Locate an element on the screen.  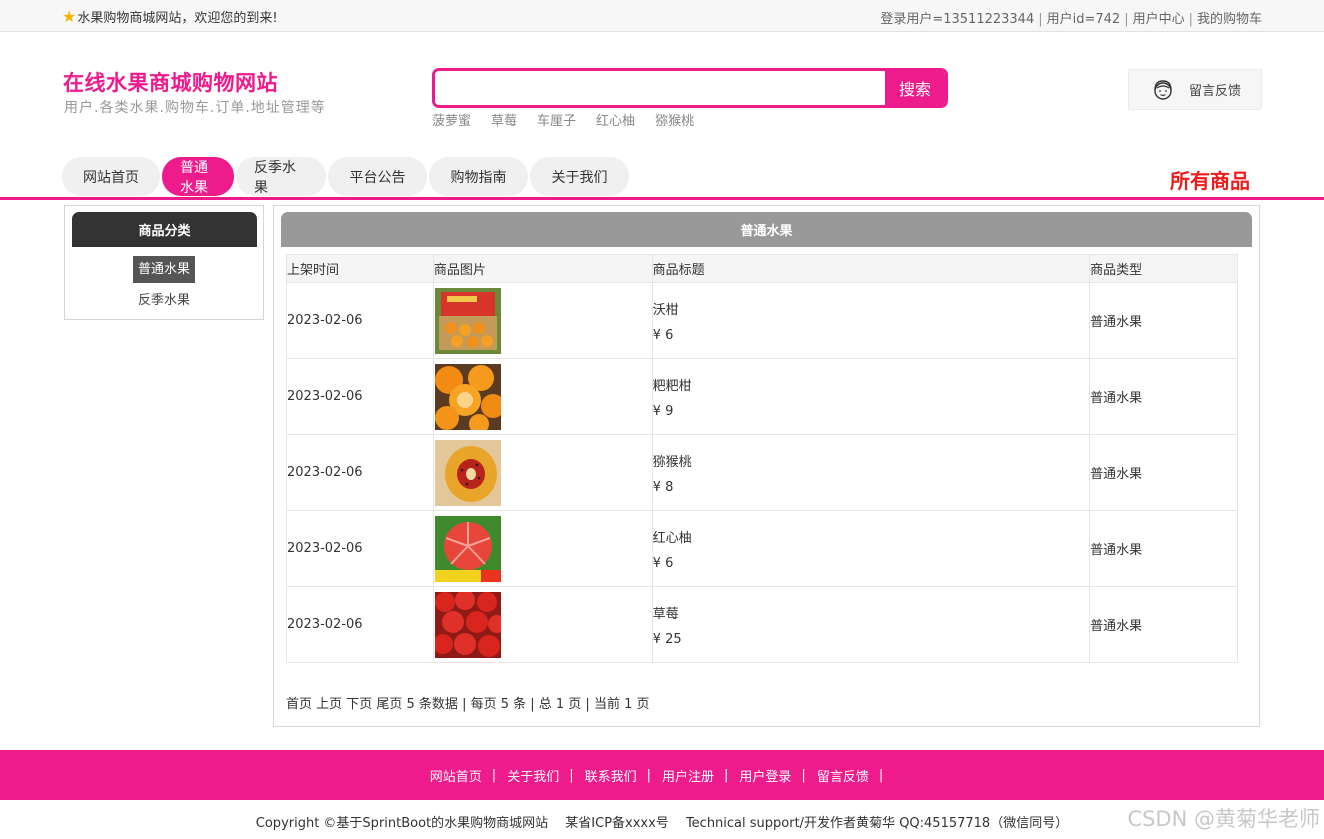
table-row: 2023-02-06 猕猴桃 ¥ 8 普通水果 is located at coordinates (762, 472).